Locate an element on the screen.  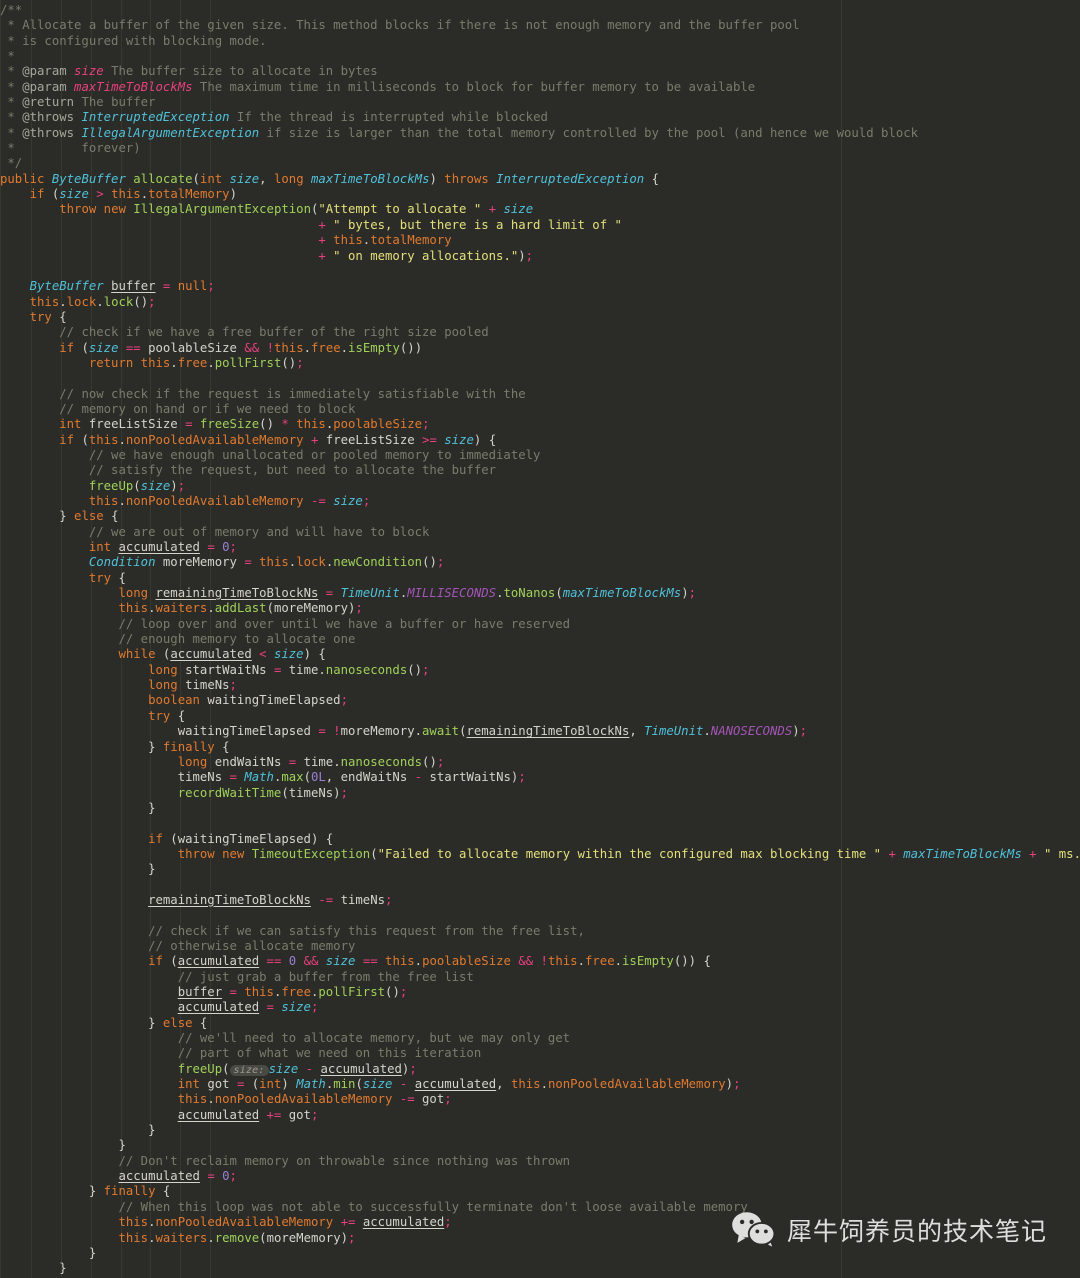
code-line: remainingTimeToBlockNs -= timeNs; is located at coordinates (540, 900).